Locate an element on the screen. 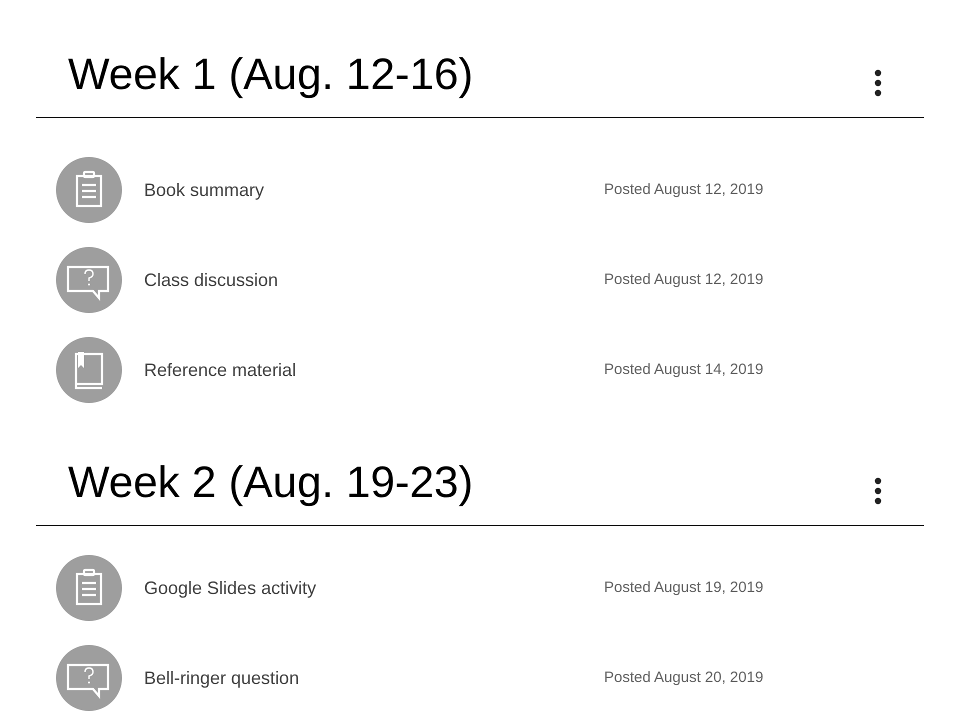 This screenshot has height=720, width=960. section-title: Week 1 (Aug. 12-16) is located at coordinates (271, 75).